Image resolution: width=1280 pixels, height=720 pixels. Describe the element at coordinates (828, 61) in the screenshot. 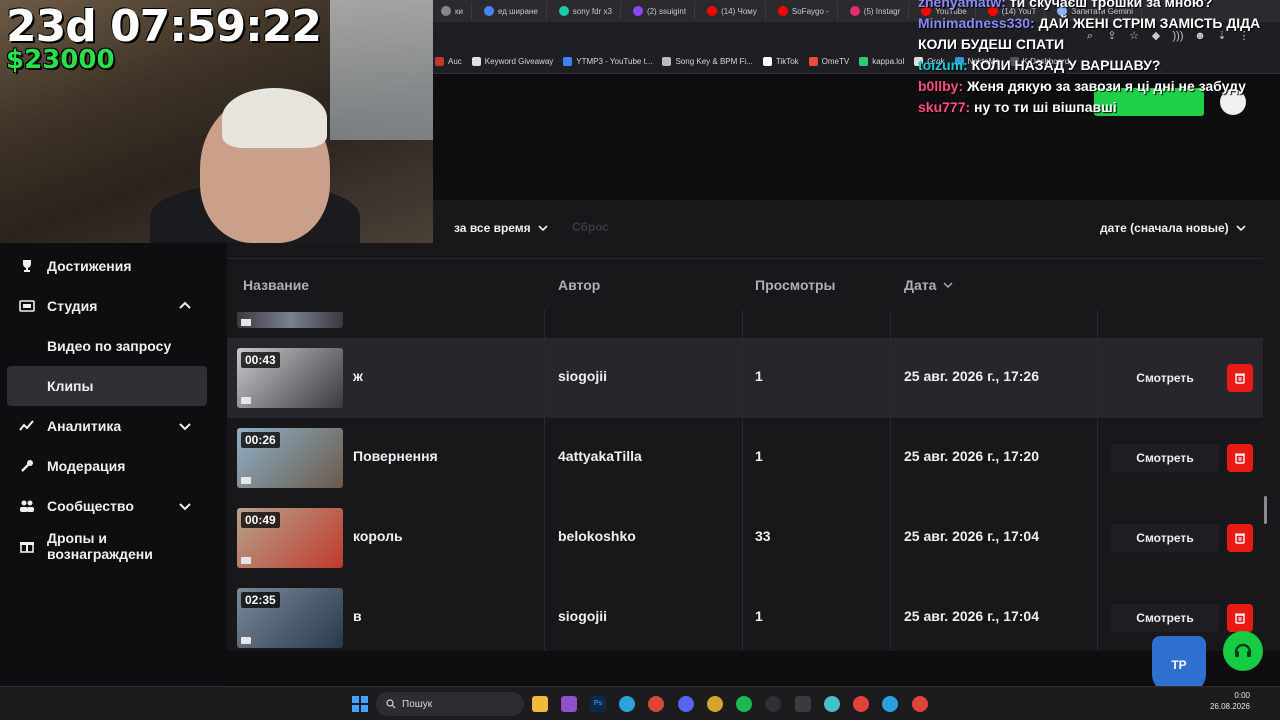

I see `bookmark-item: OmeTV` at that location.